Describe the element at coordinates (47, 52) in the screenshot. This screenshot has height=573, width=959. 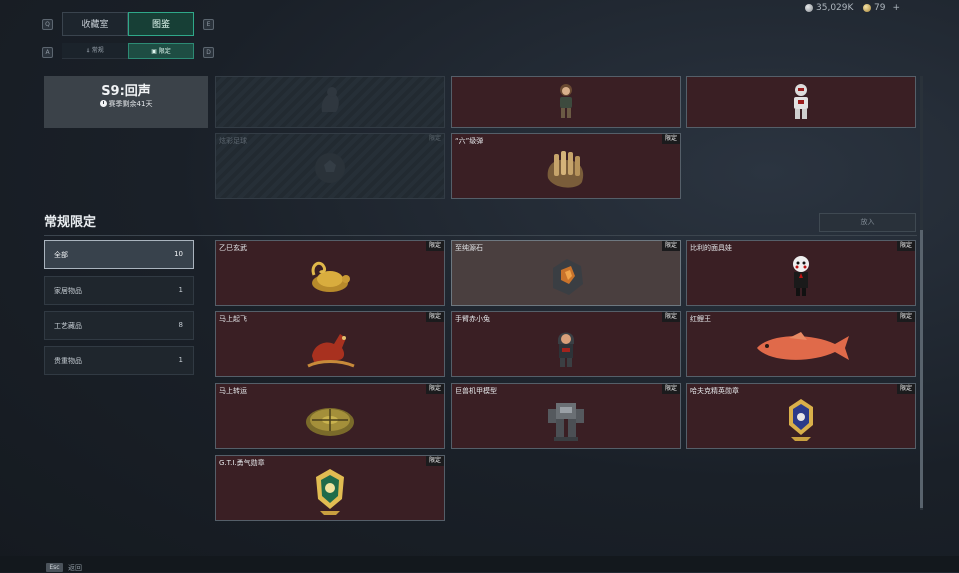
I see `key-hint-a: A` at that location.